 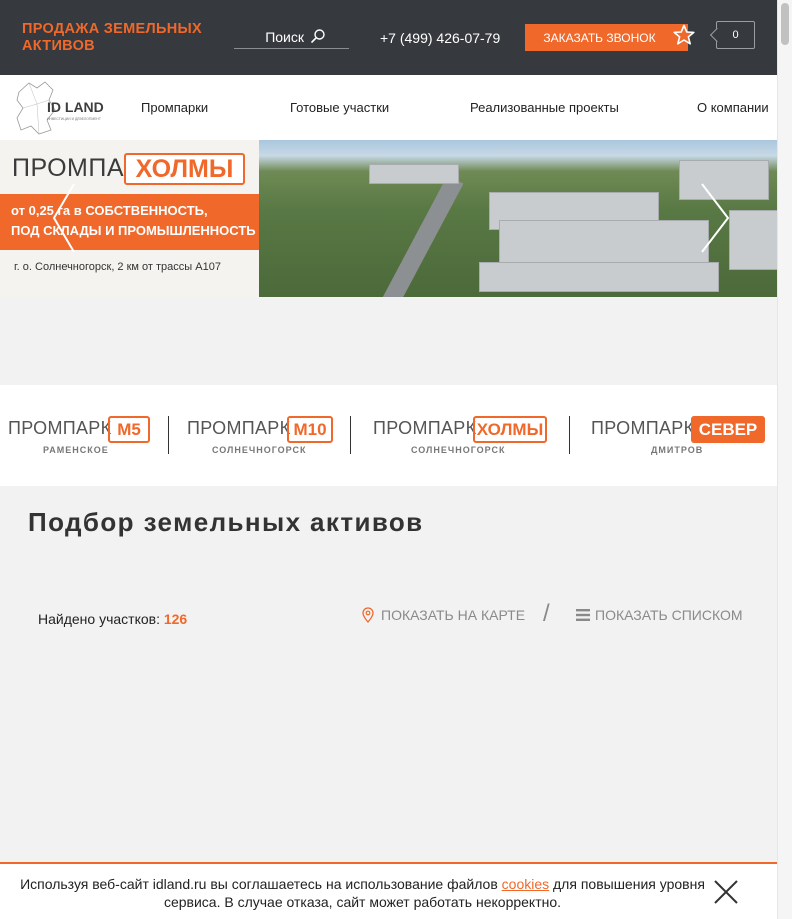 What do you see at coordinates (388, 341) in the screenshot?
I see `banner-spacer` at bounding box center [388, 341].